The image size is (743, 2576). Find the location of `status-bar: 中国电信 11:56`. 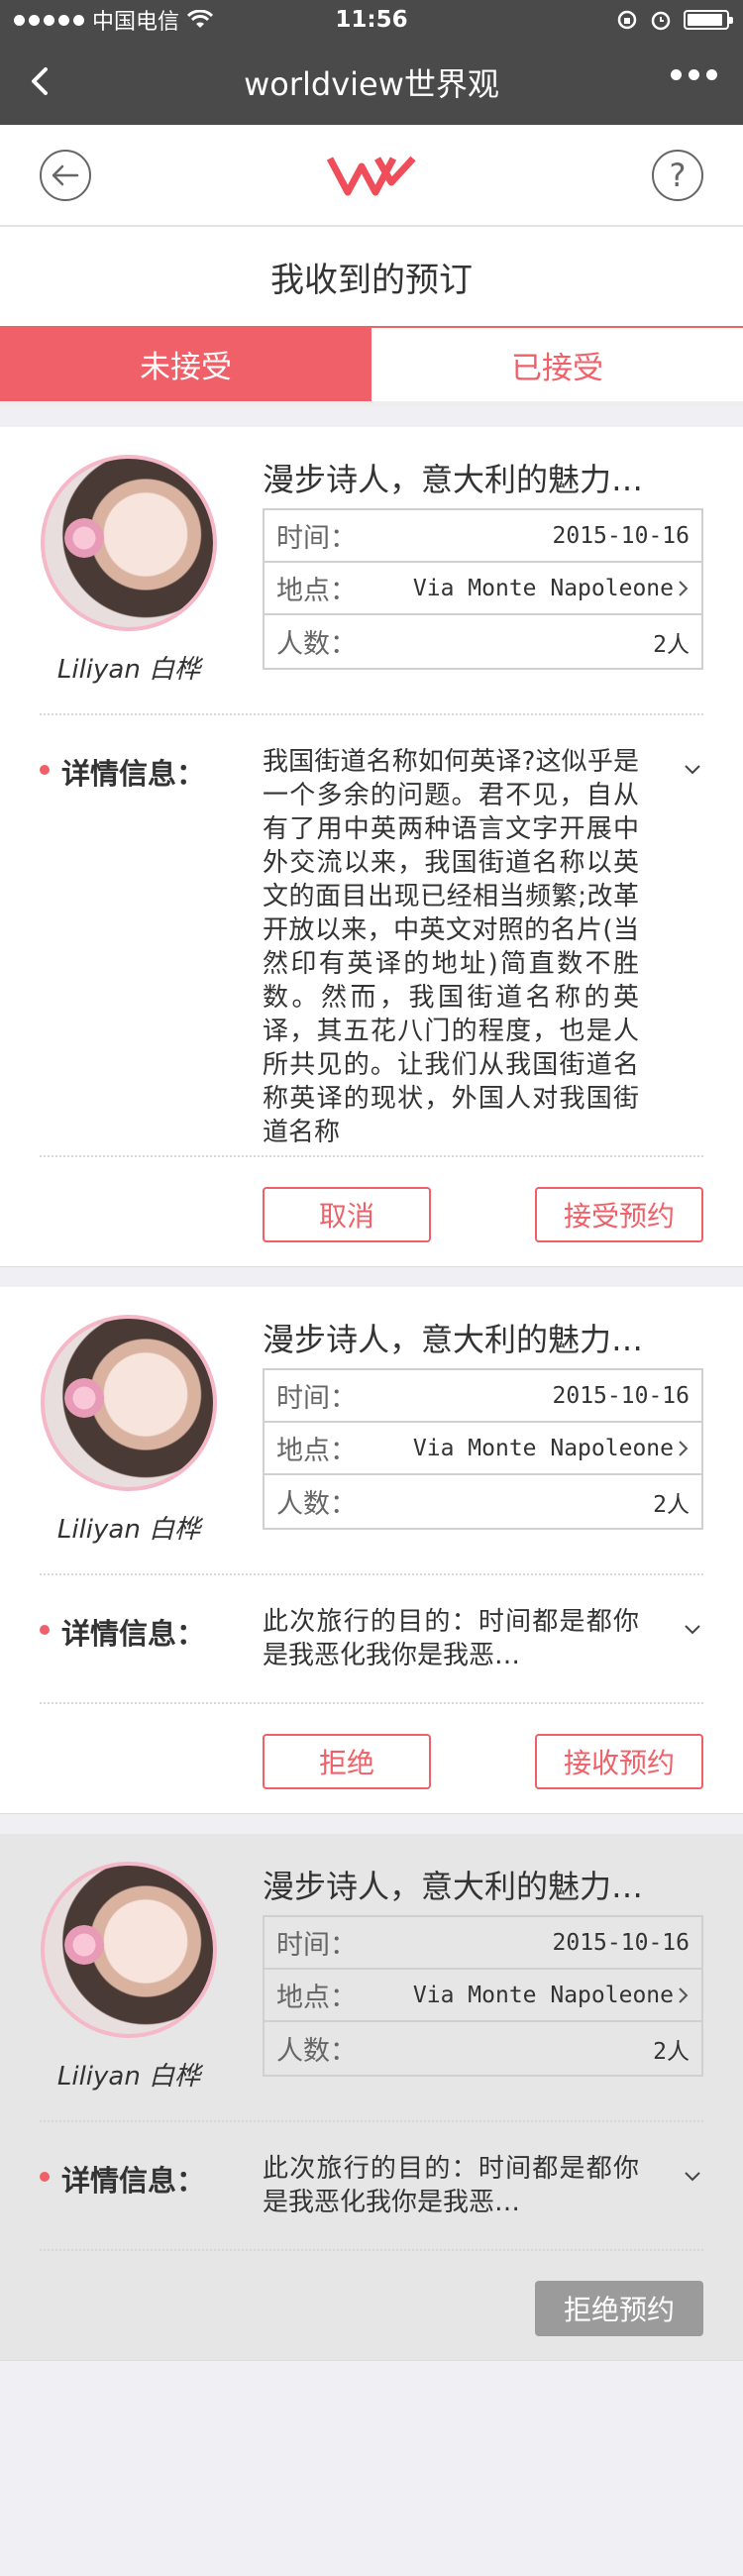

status-bar: 中国电信 11:56 is located at coordinates (371, 20).